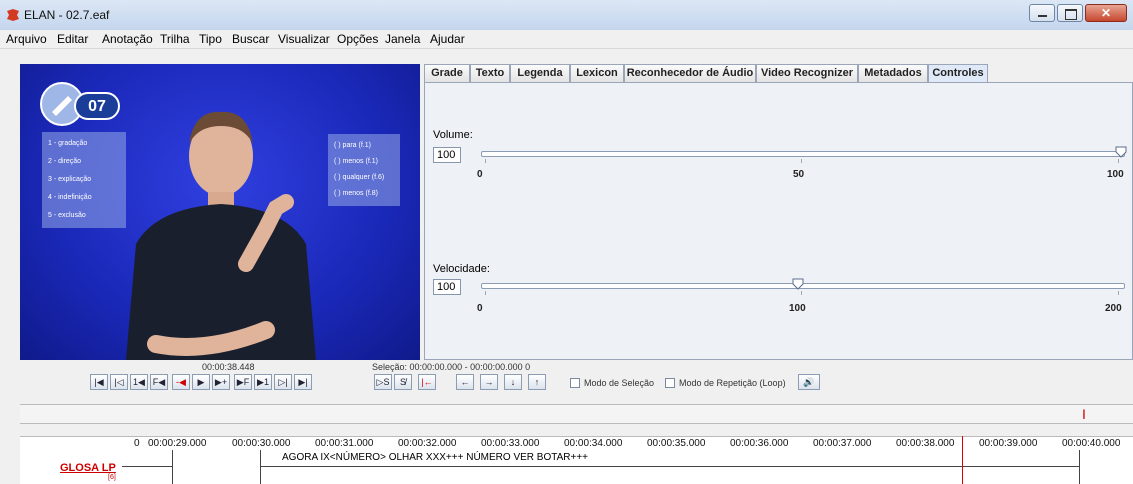 The image size is (1133, 484). Describe the element at coordinates (357, 39) in the screenshot. I see `menu-opcoes: Opções` at that location.